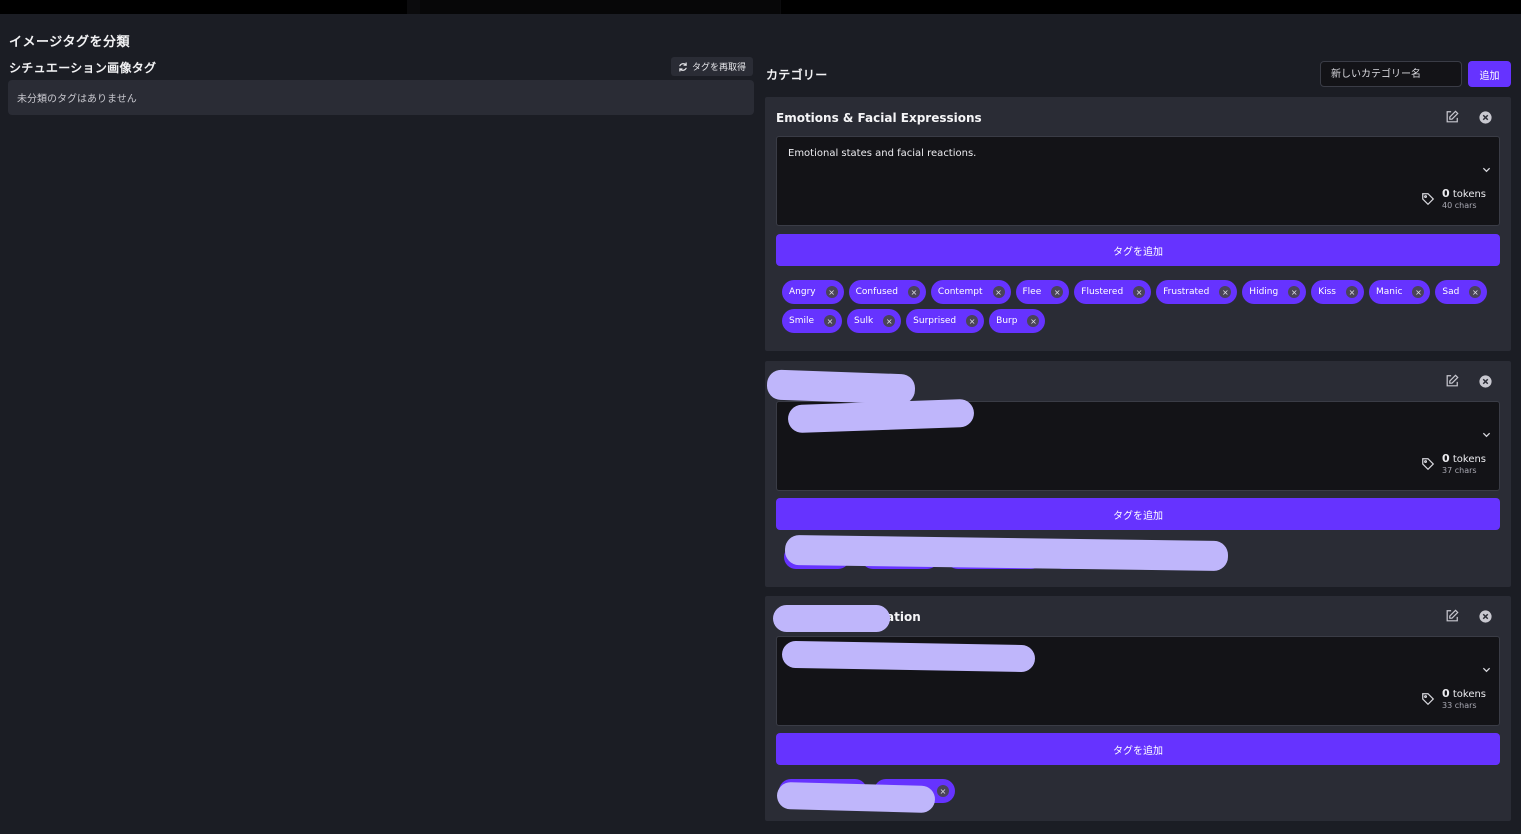  Describe the element at coordinates (879, 118) in the screenshot. I see `category-name: Emotions & Facial Expressions` at that location.